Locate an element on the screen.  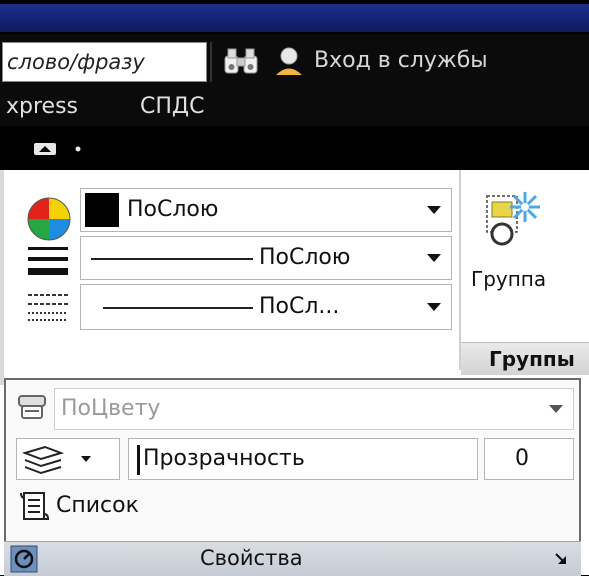
plot-style-combo: ПоЦвету is located at coordinates (314, 409).